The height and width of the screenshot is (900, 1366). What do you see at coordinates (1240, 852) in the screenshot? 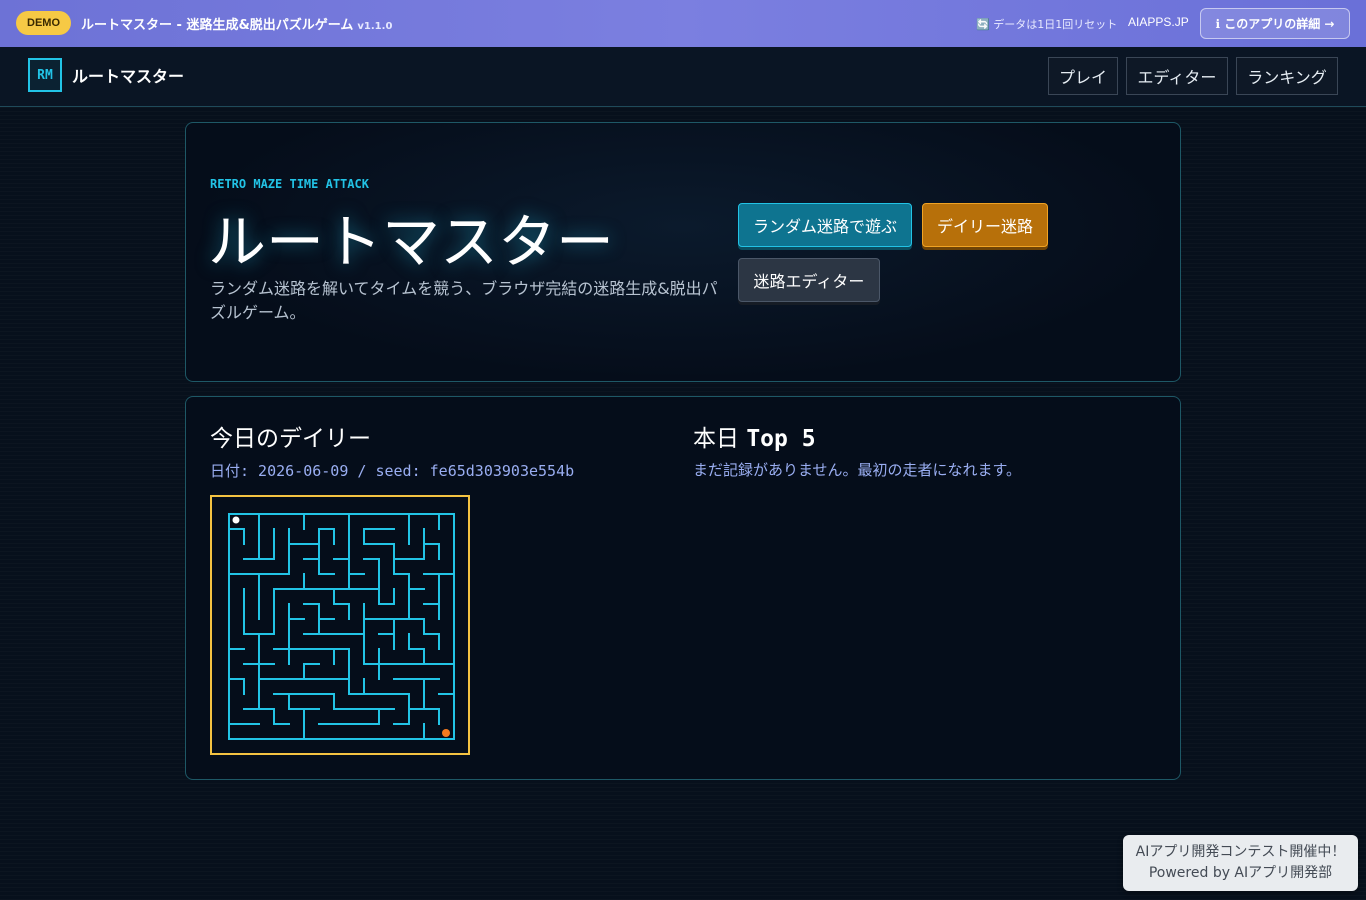
I see `contest-line-1: AIアプリ開発コンテスト開催中！` at bounding box center [1240, 852].